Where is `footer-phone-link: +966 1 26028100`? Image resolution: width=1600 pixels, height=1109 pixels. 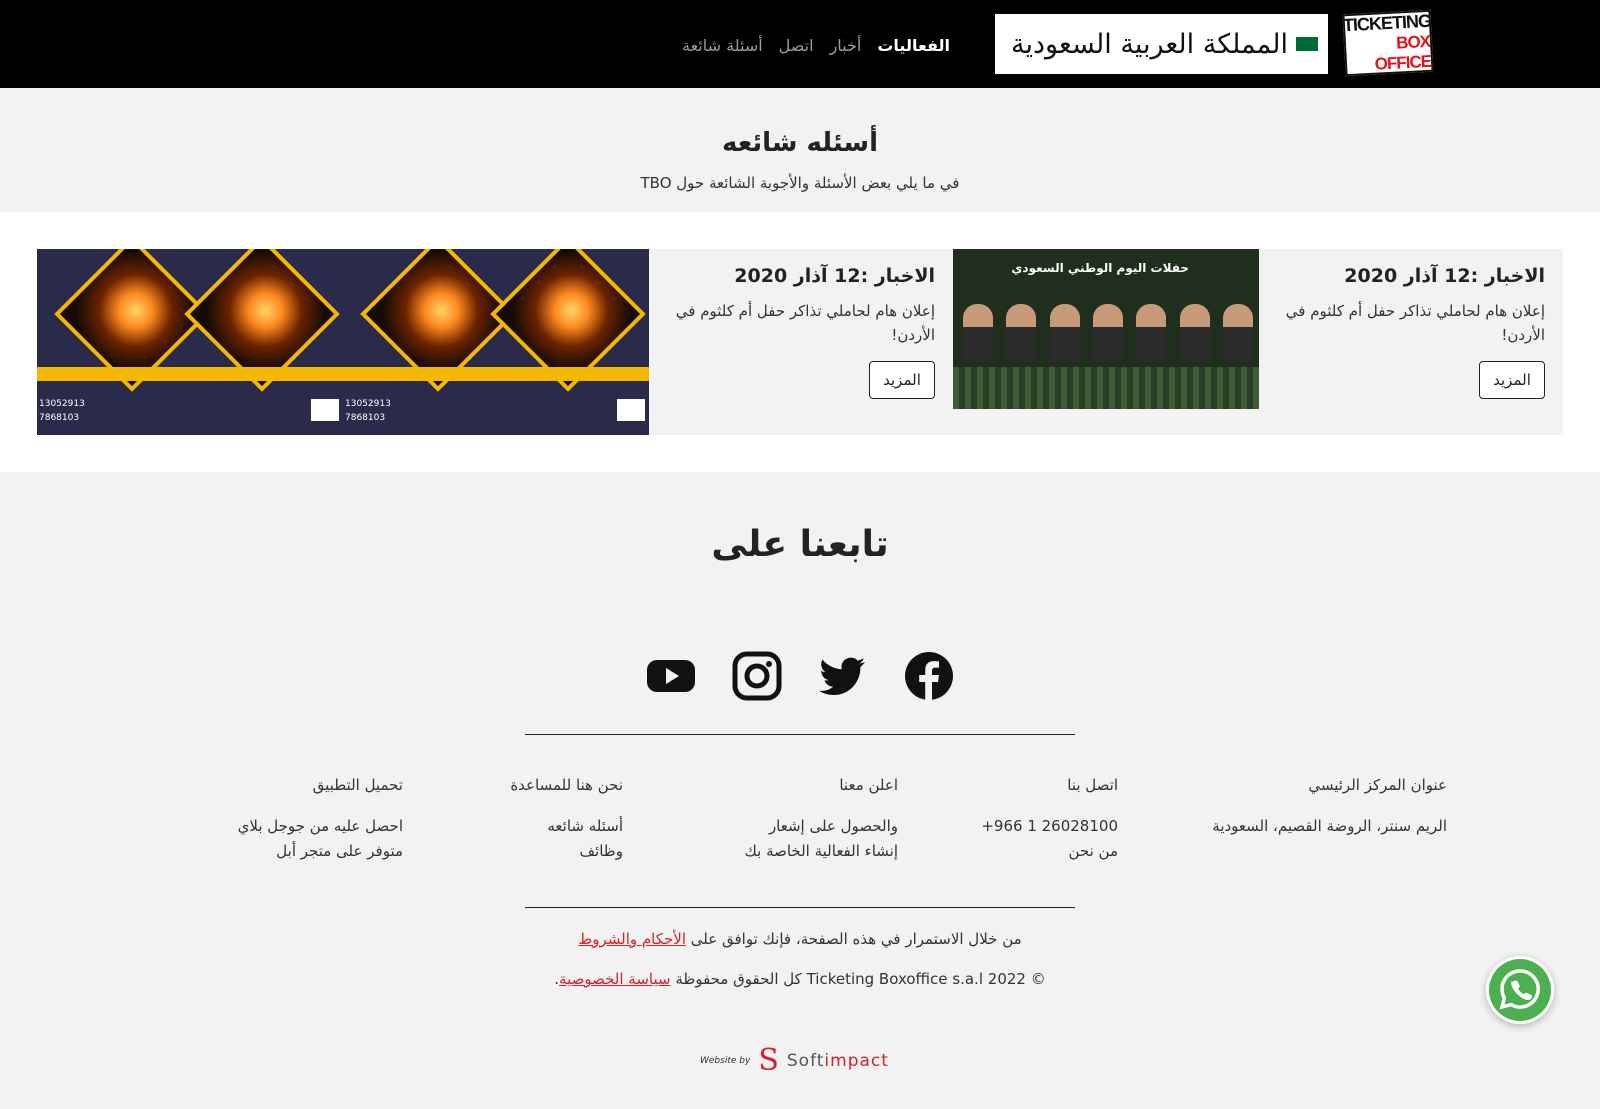
footer-phone-link: +966 1 26028100 is located at coordinates (1049, 826).